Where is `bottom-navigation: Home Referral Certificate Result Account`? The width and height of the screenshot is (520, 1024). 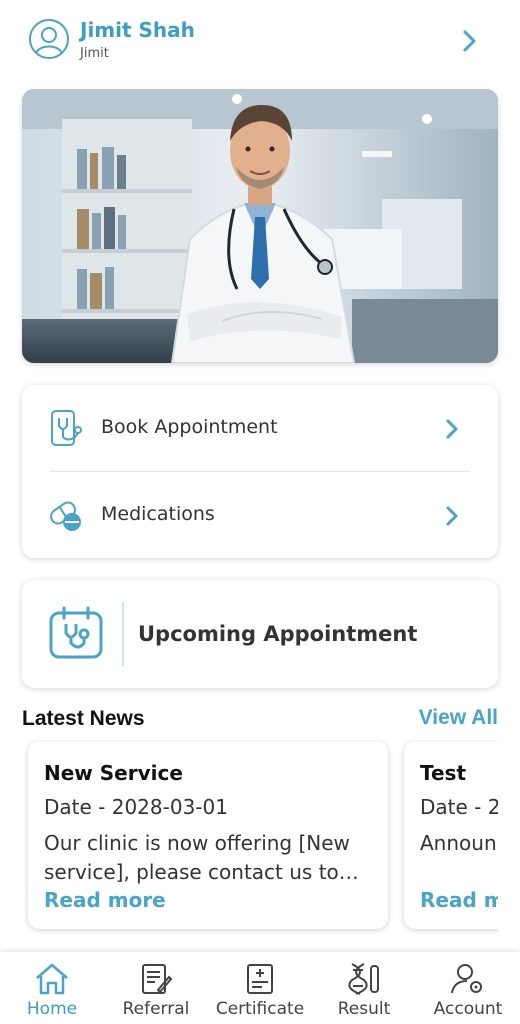 bottom-navigation: Home Referral Certificate Result Account is located at coordinates (260, 988).